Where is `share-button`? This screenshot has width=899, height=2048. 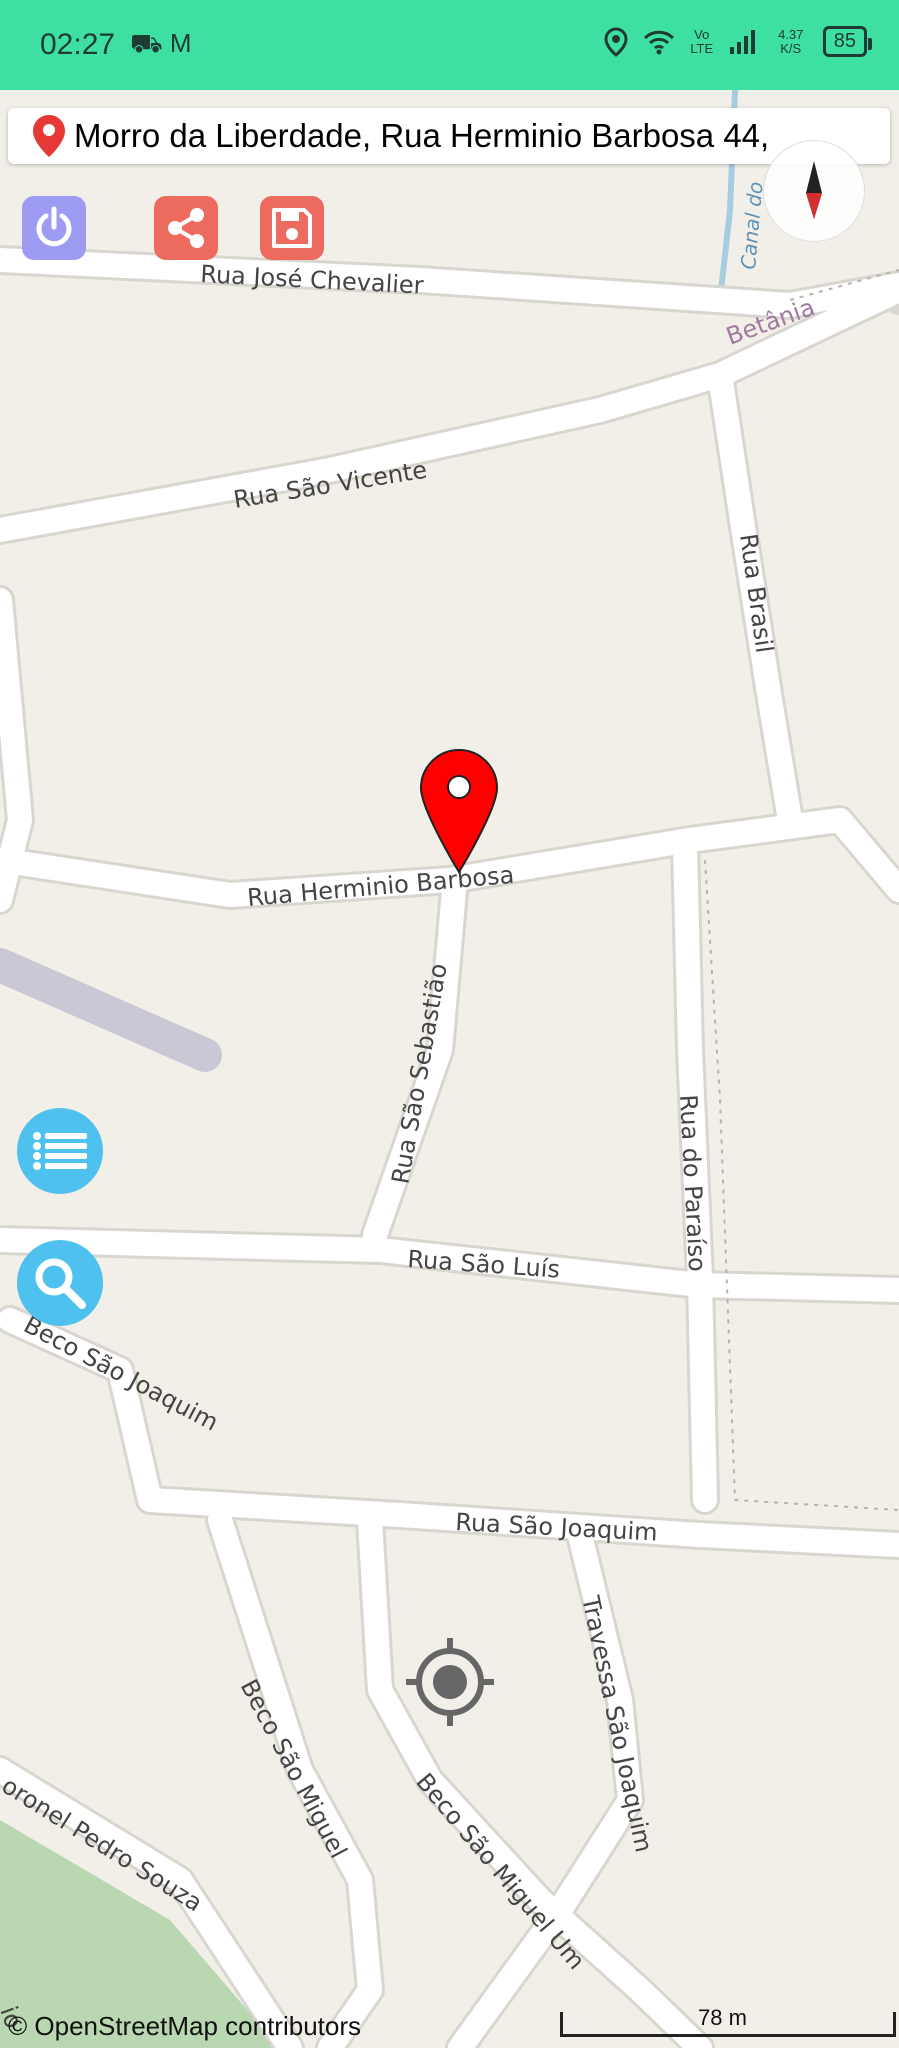
share-button is located at coordinates (186, 228).